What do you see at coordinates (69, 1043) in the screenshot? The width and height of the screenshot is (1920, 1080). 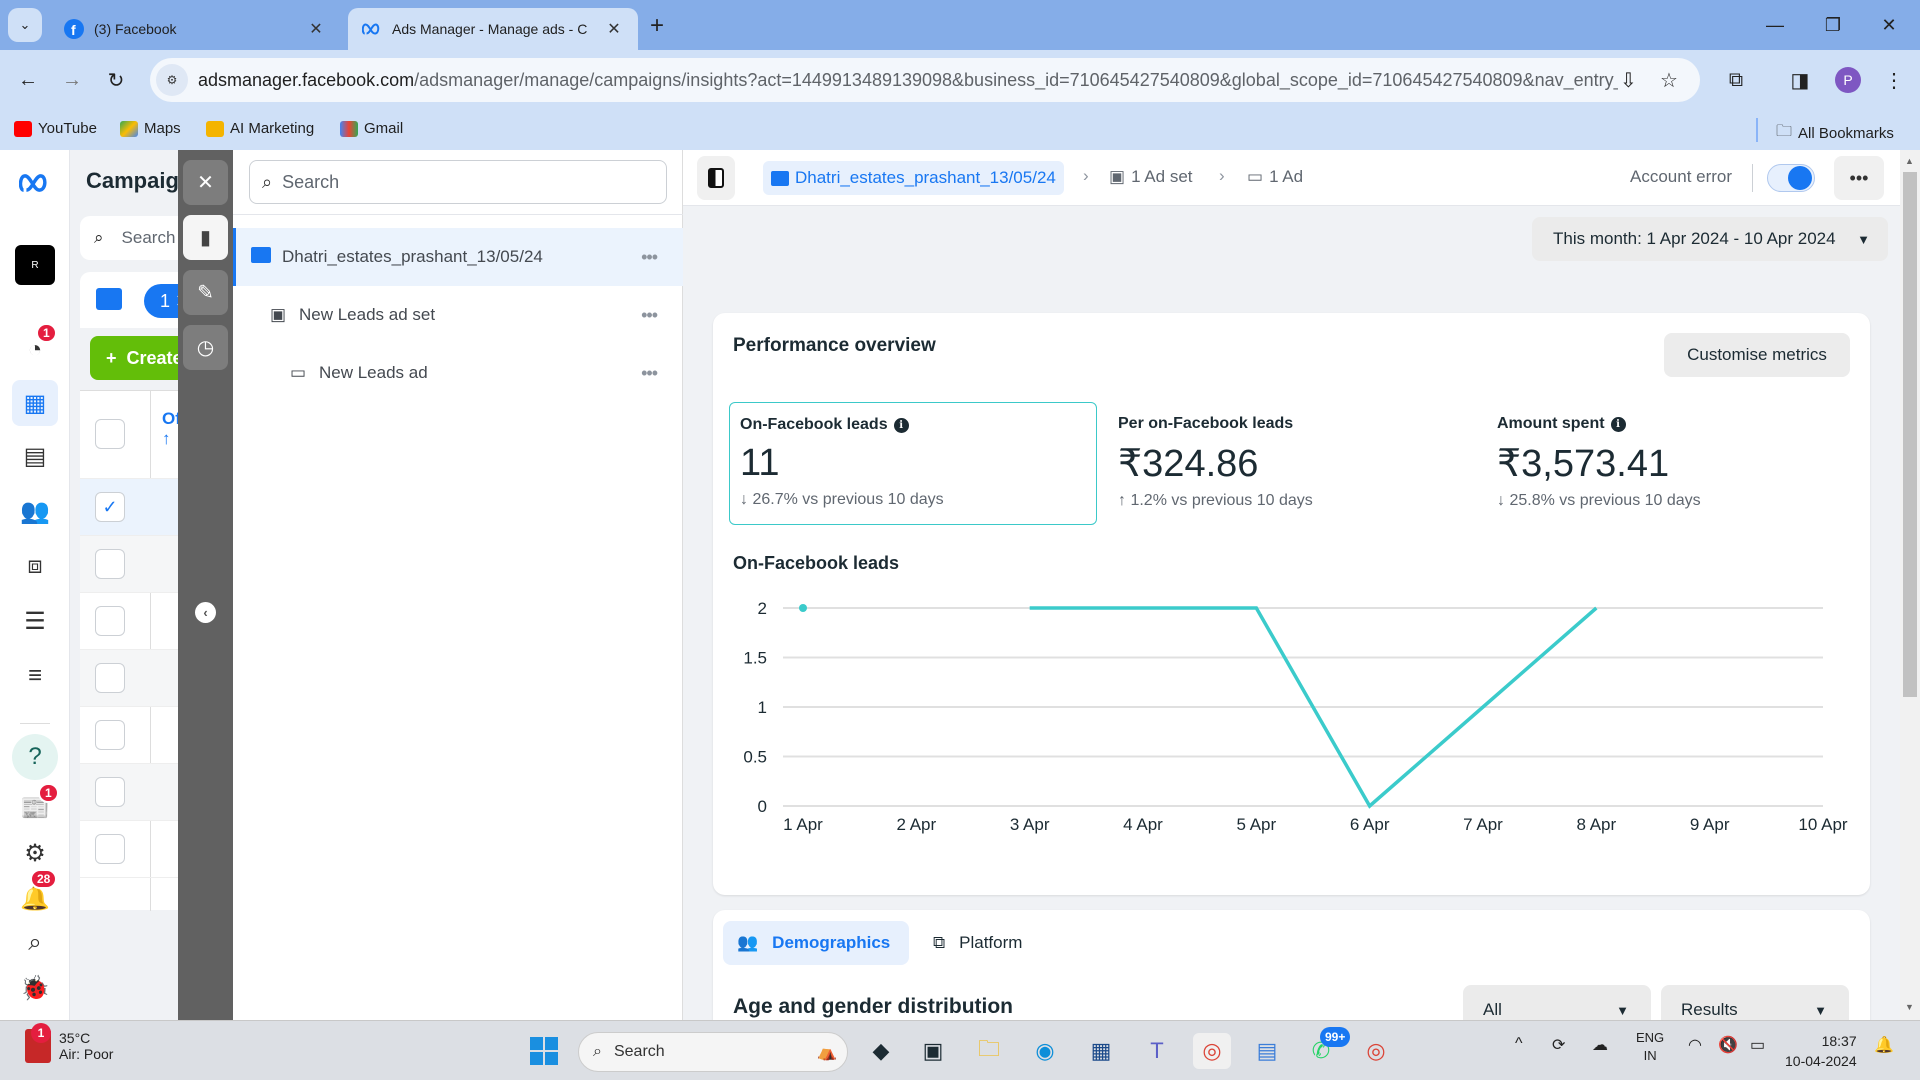 I see `weather-widget: 1 35°C Air: Poor` at bounding box center [69, 1043].